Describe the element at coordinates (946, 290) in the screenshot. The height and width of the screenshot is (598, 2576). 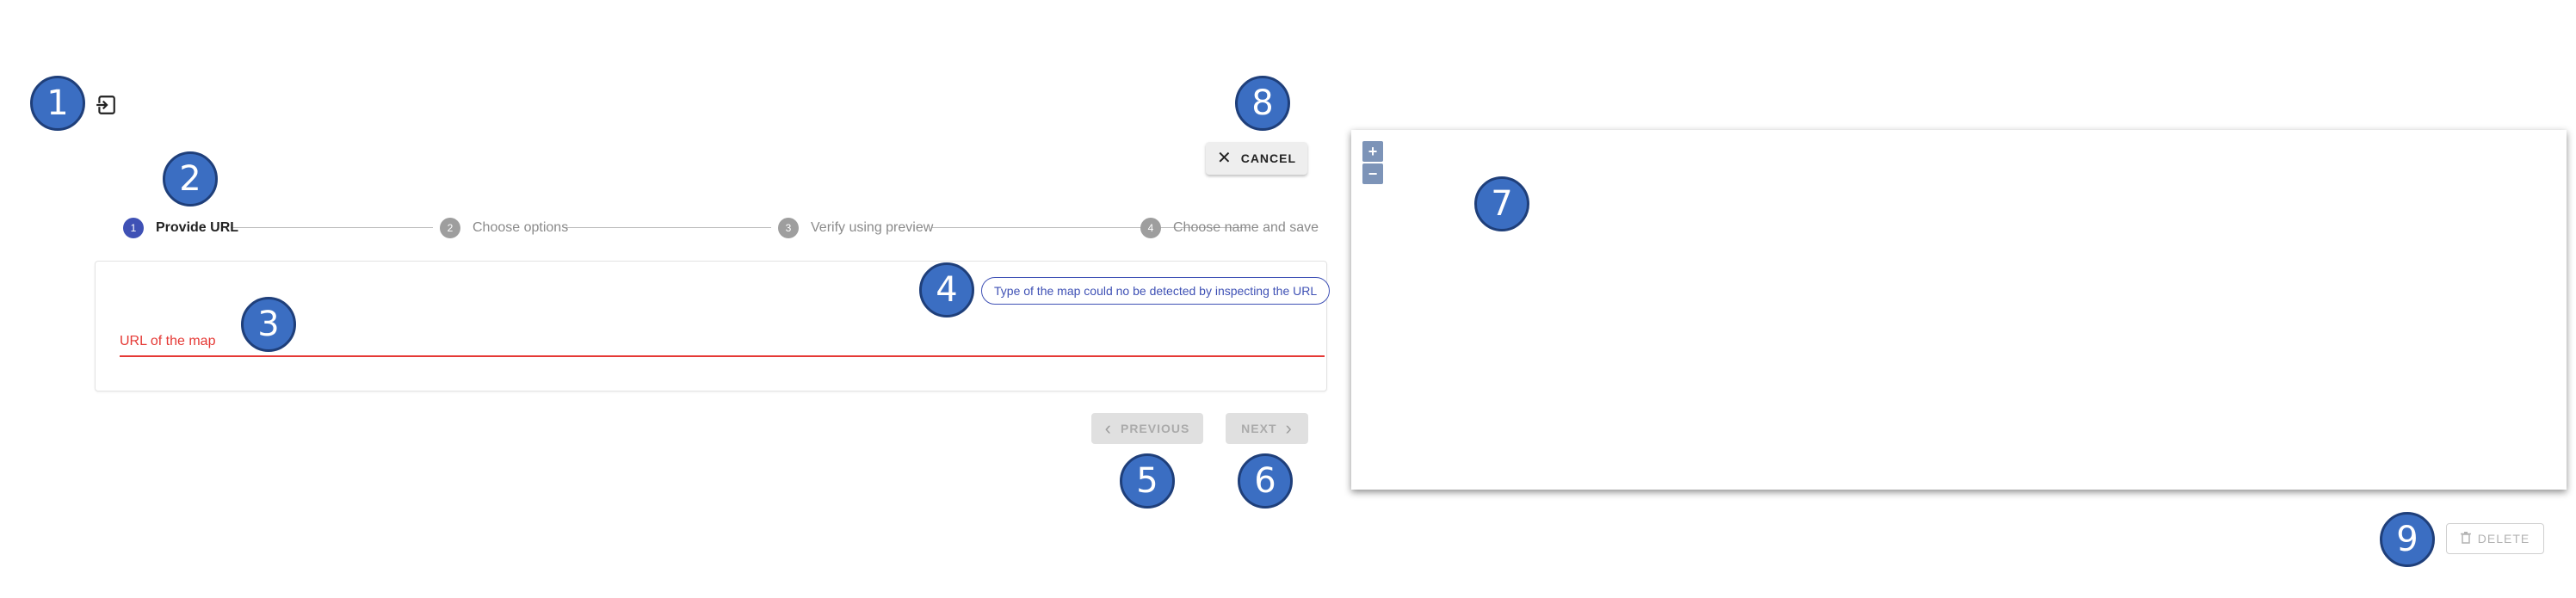
I see `callout-badge: 4` at that location.